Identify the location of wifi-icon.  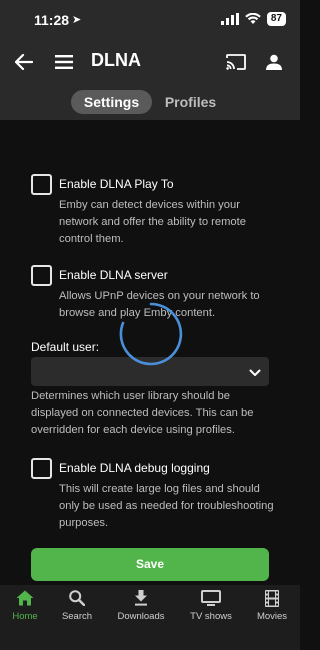
(253, 18).